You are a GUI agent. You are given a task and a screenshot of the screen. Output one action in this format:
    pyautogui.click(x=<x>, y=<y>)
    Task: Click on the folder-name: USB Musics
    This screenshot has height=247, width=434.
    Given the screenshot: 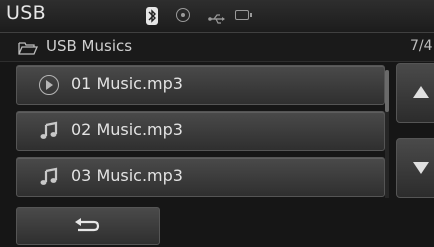 What is the action you would take?
    pyautogui.click(x=89, y=46)
    